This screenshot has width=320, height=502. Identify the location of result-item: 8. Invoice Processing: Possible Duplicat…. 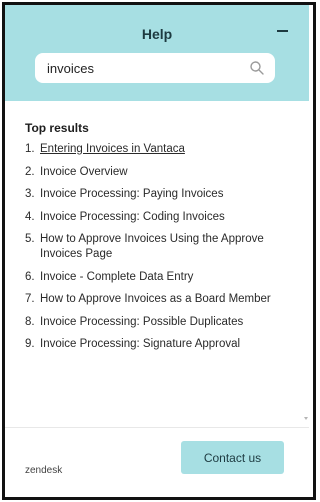
(158, 322).